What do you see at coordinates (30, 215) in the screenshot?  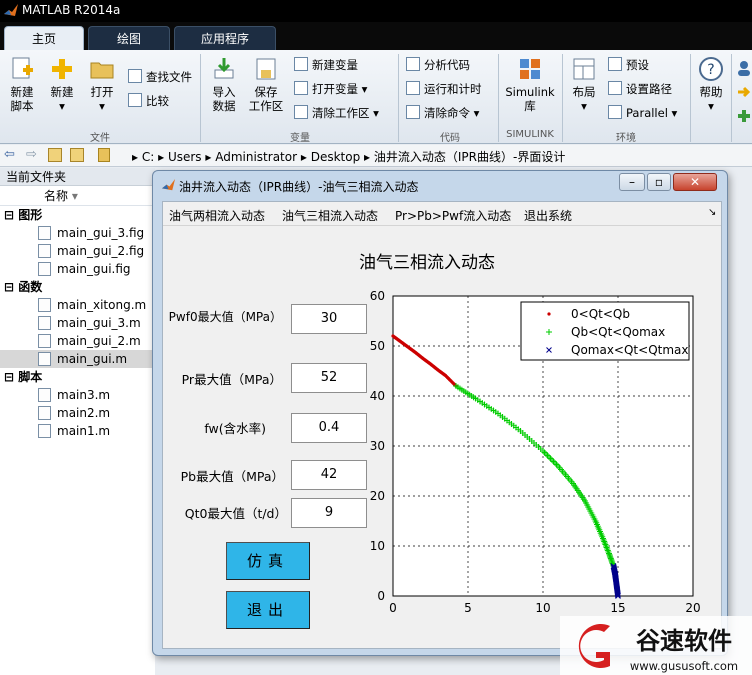 I see `tree-section-label: 图形` at bounding box center [30, 215].